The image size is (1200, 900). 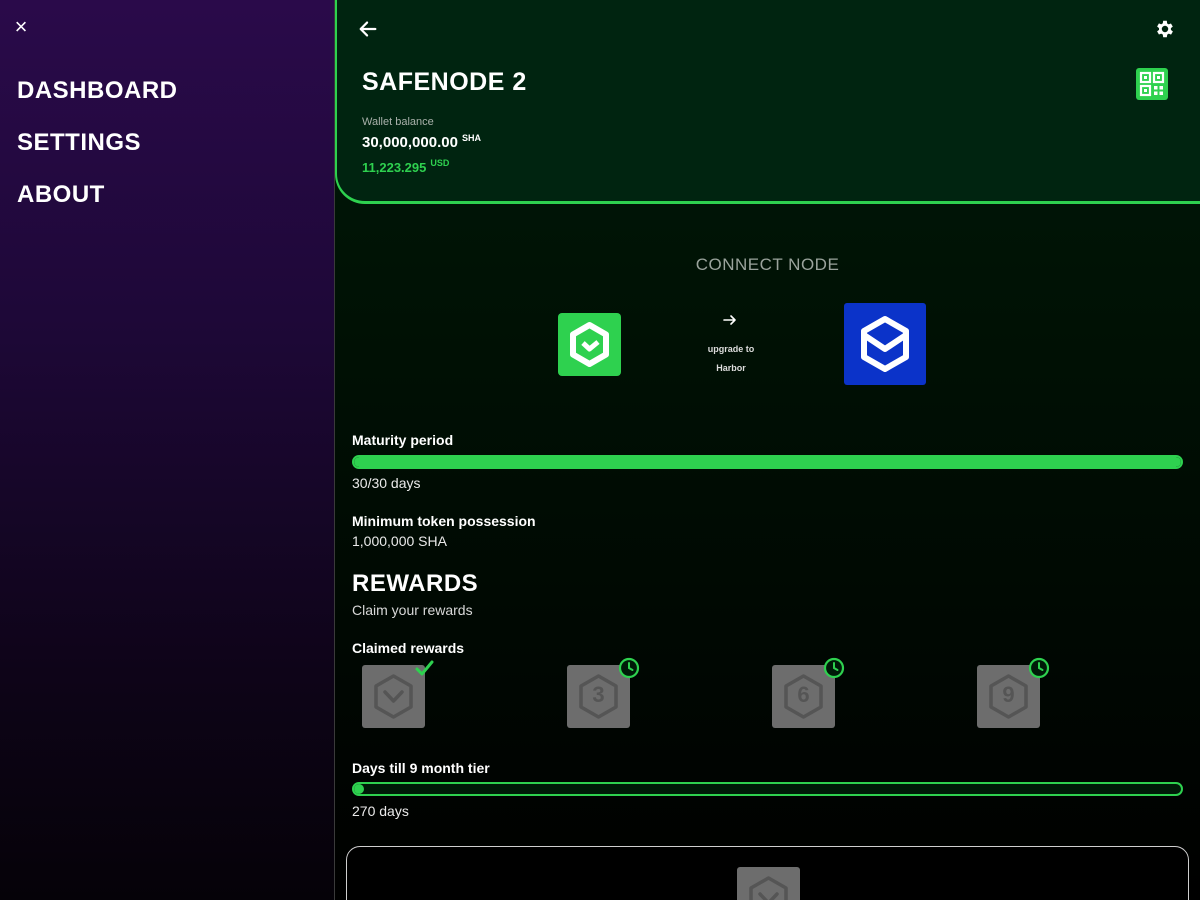 I want to click on maturity-period-value: 30/30 days, so click(x=386, y=483).